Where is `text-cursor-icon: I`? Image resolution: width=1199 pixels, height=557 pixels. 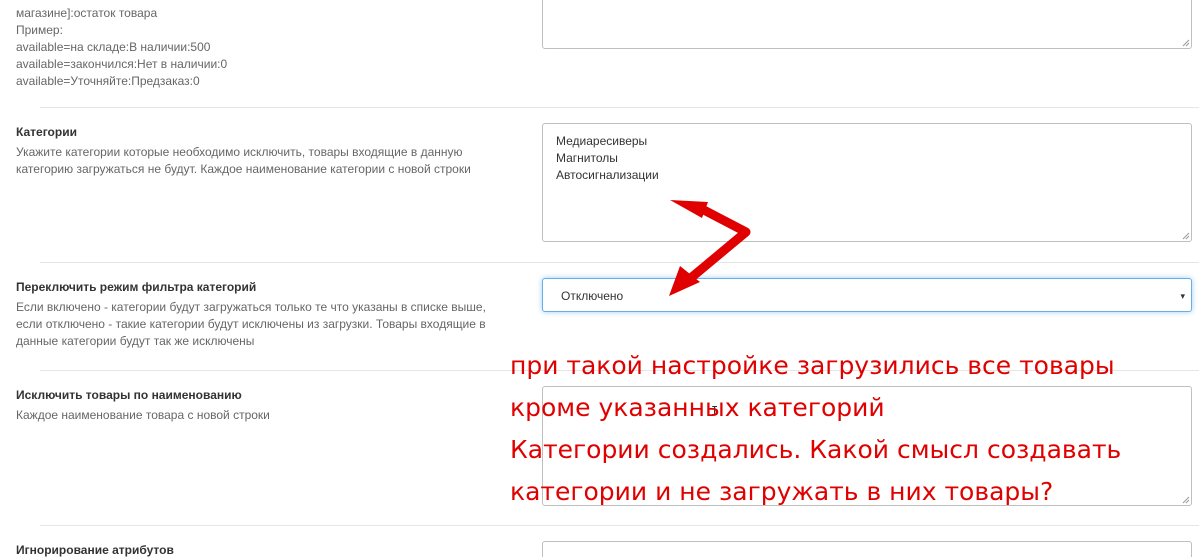 text-cursor-icon: I is located at coordinates (715, 411).